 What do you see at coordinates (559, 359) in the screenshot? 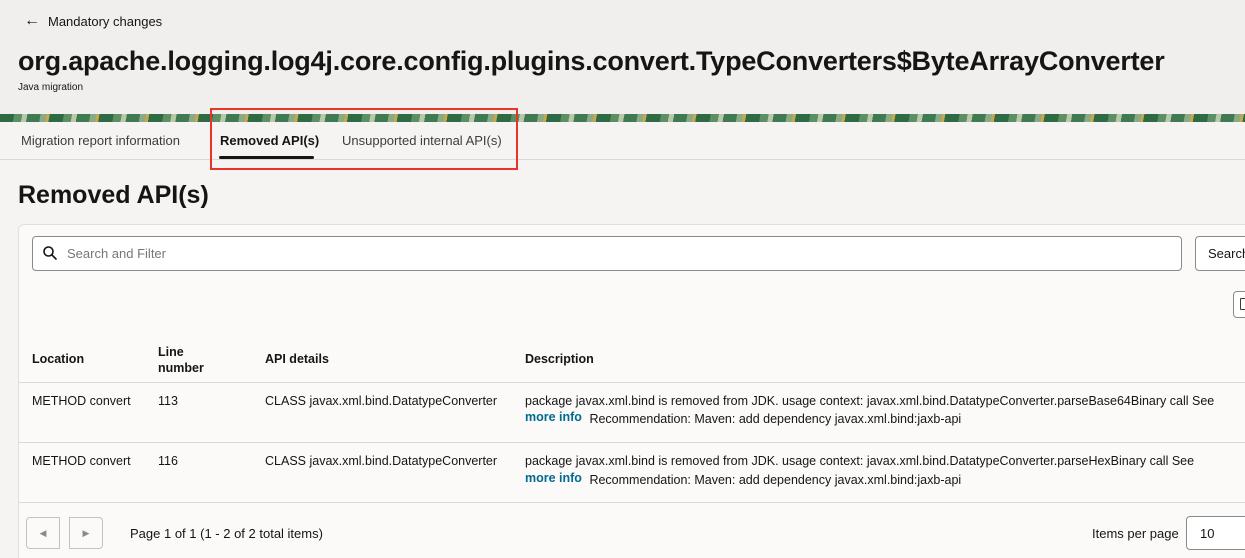
I see `column-header-description: Description` at bounding box center [559, 359].